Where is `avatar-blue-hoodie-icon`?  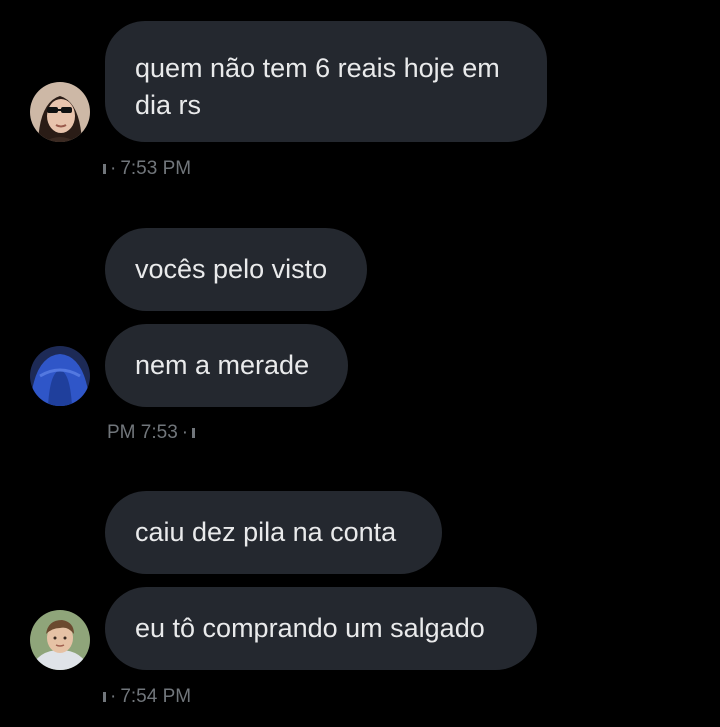 avatar-blue-hoodie-icon is located at coordinates (60, 376).